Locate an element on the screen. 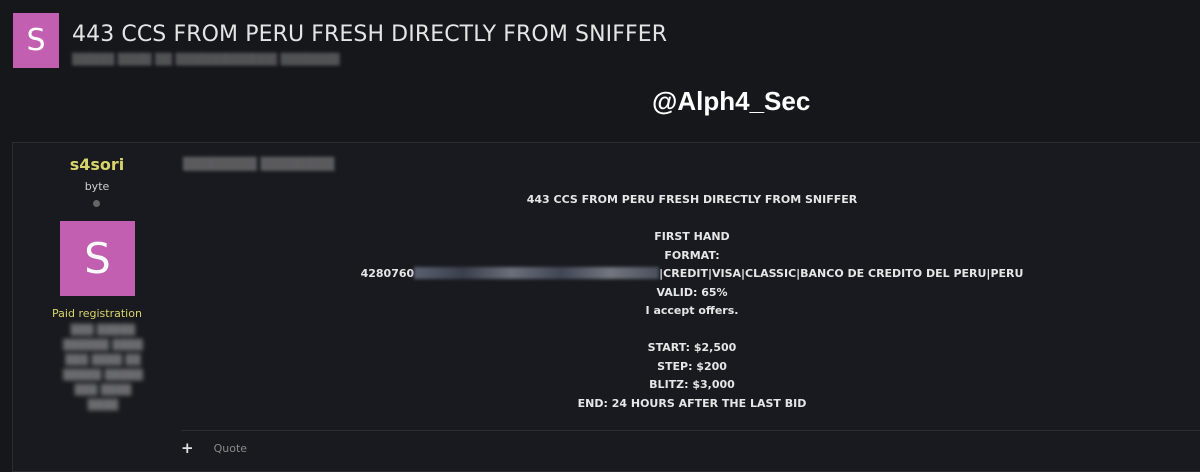  online-status-icon is located at coordinates (96, 203).